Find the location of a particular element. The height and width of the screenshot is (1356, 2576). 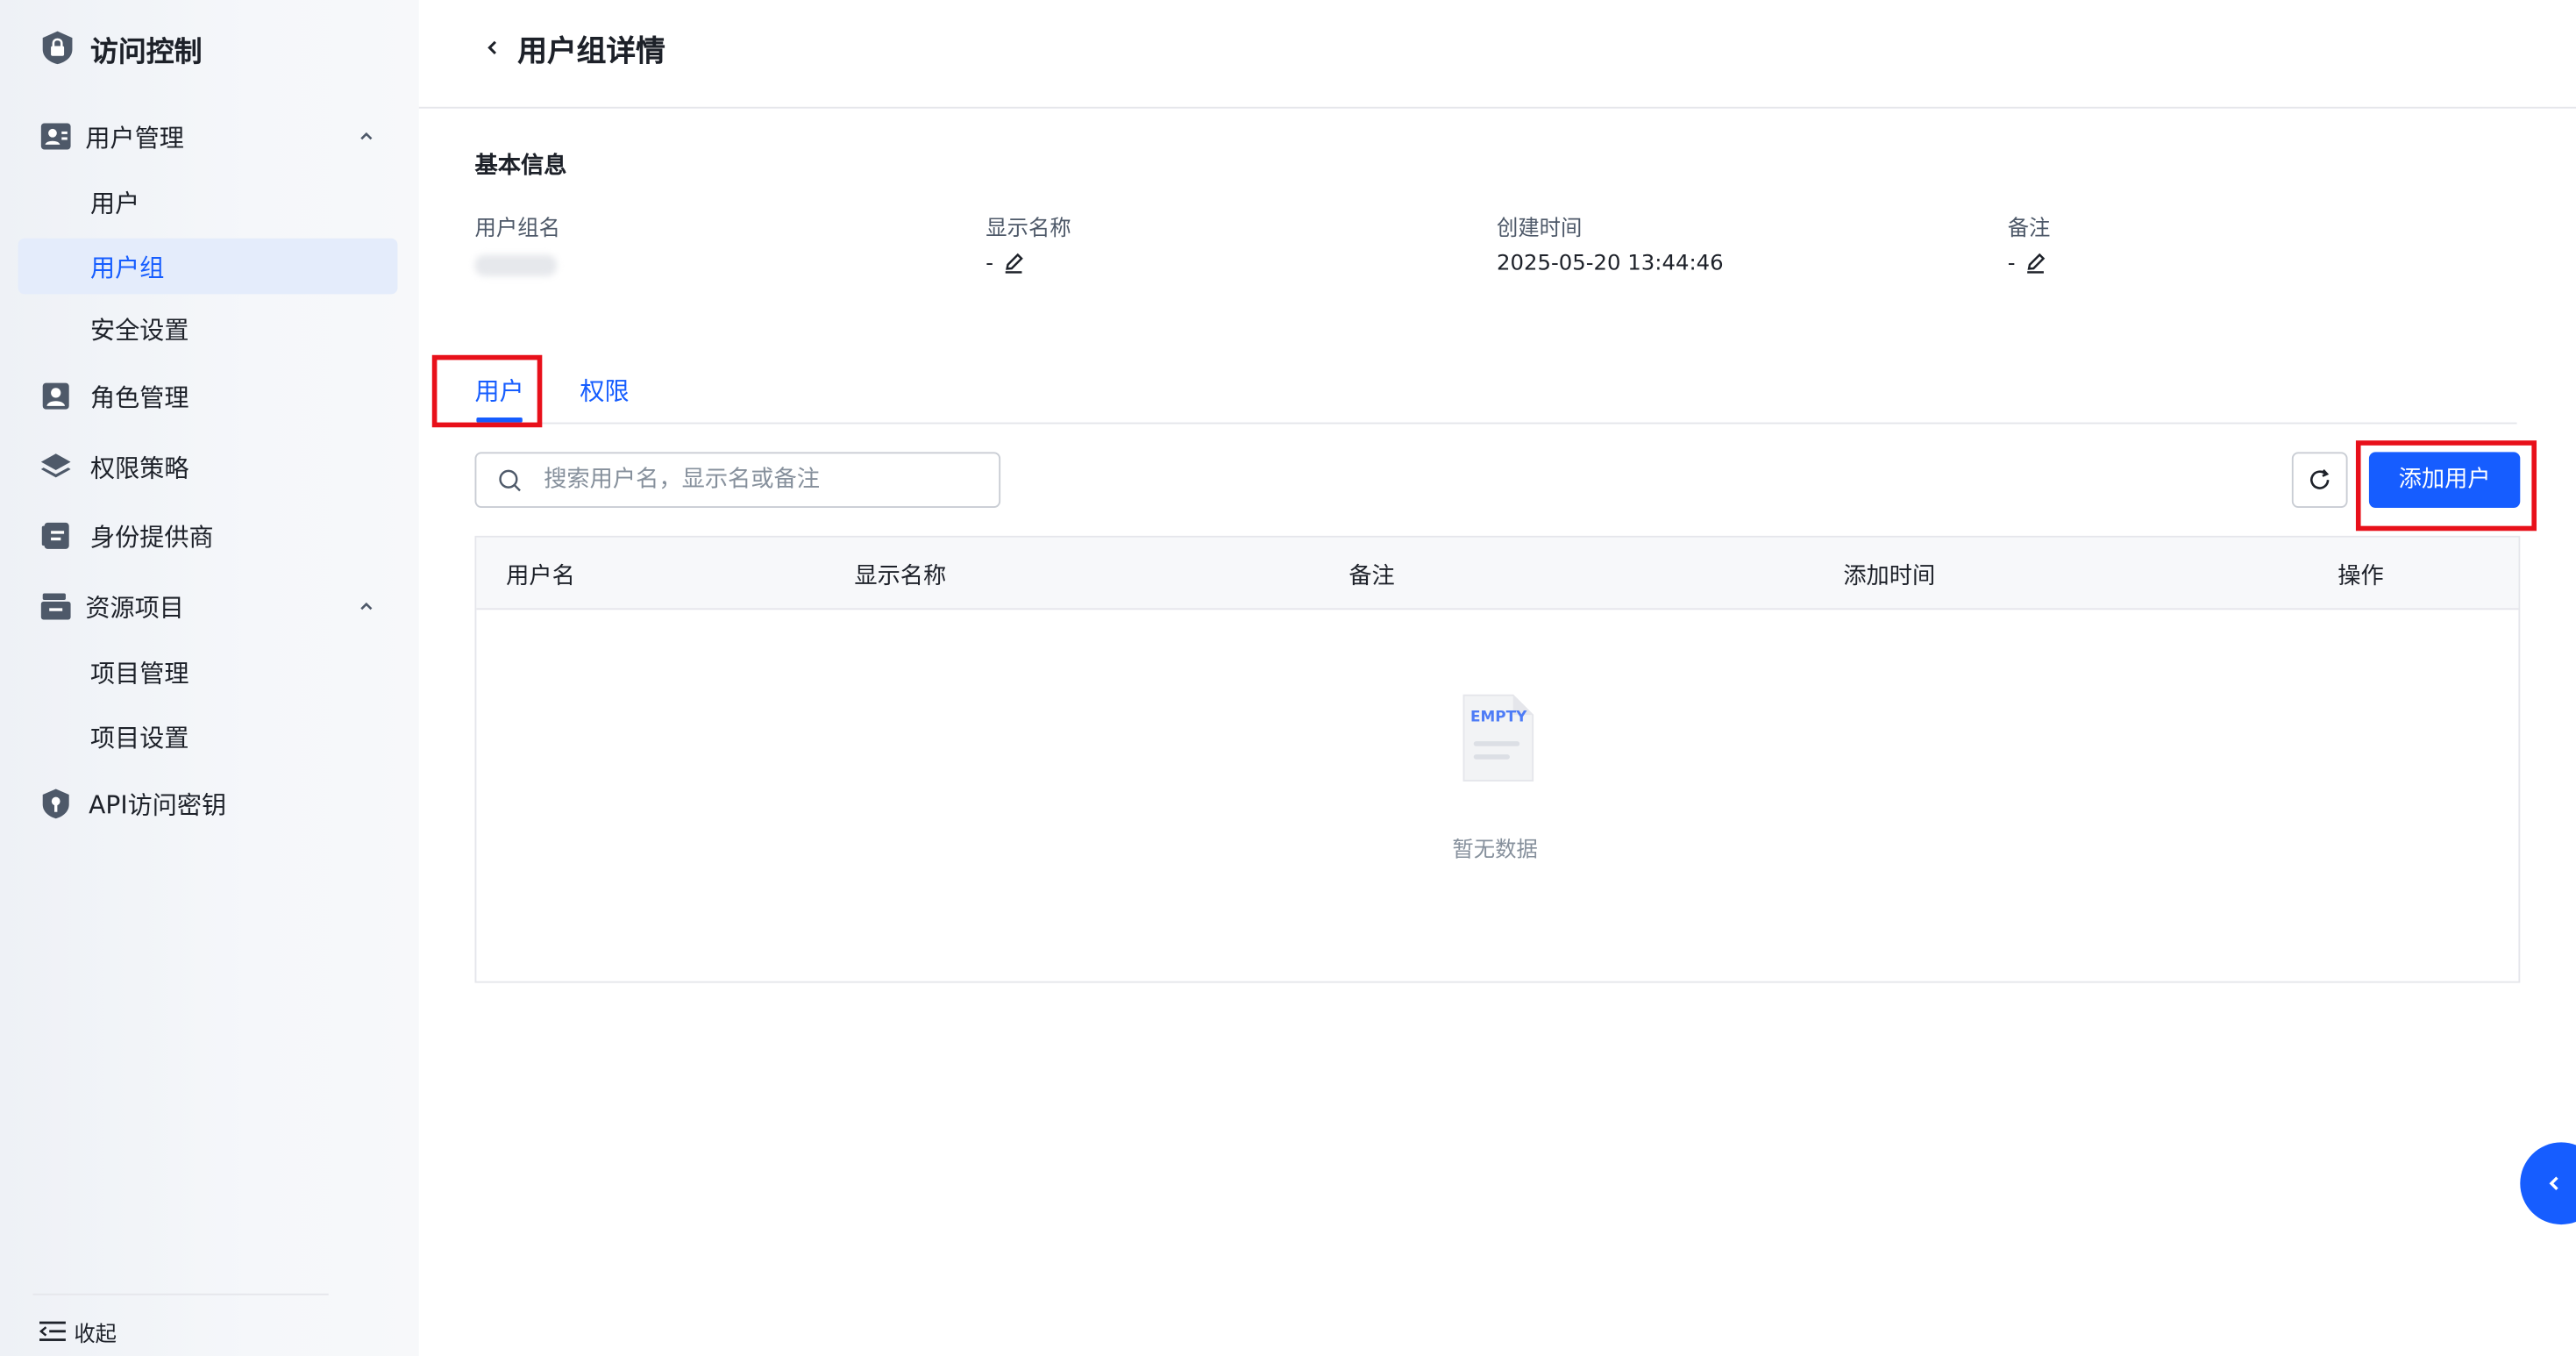

column-header-username: 用户名 is located at coordinates (540, 576).